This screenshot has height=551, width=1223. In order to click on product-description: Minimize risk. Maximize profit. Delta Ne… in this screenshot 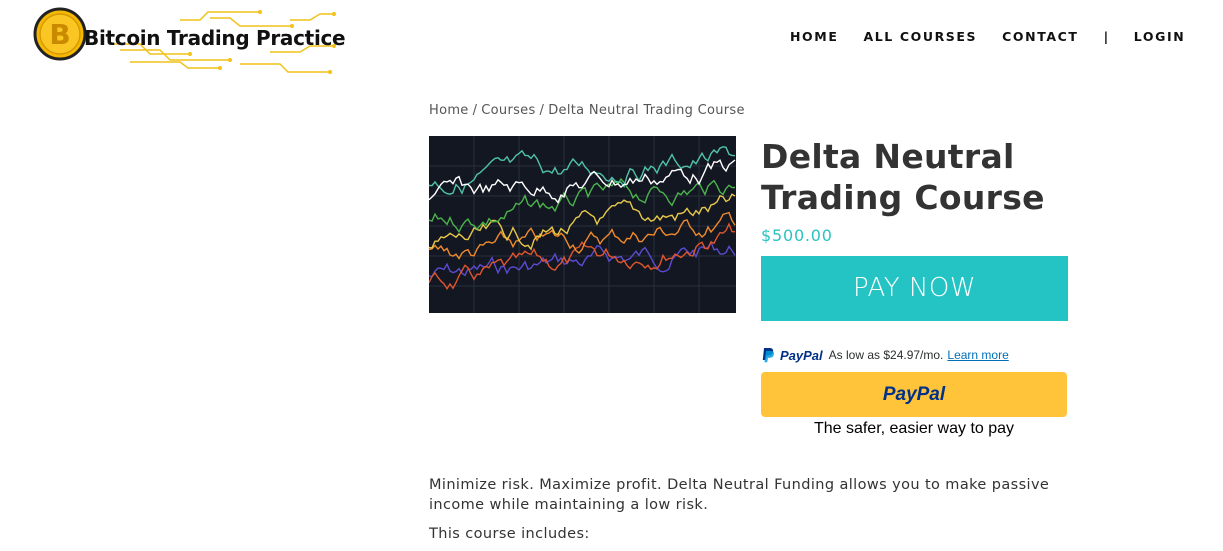, I will do `click(749, 513)`.